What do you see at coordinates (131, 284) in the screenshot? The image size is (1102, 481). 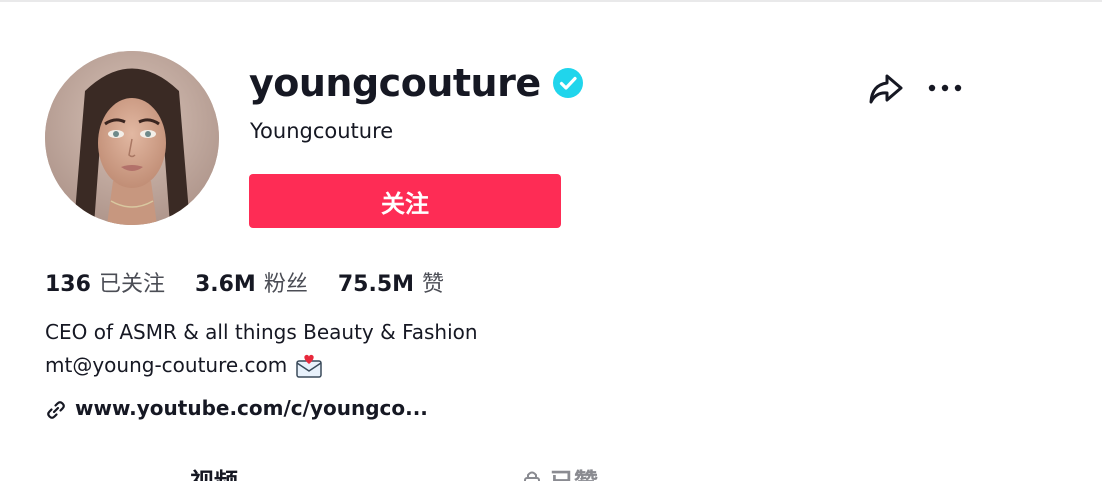 I see `following-label: 已关注` at bounding box center [131, 284].